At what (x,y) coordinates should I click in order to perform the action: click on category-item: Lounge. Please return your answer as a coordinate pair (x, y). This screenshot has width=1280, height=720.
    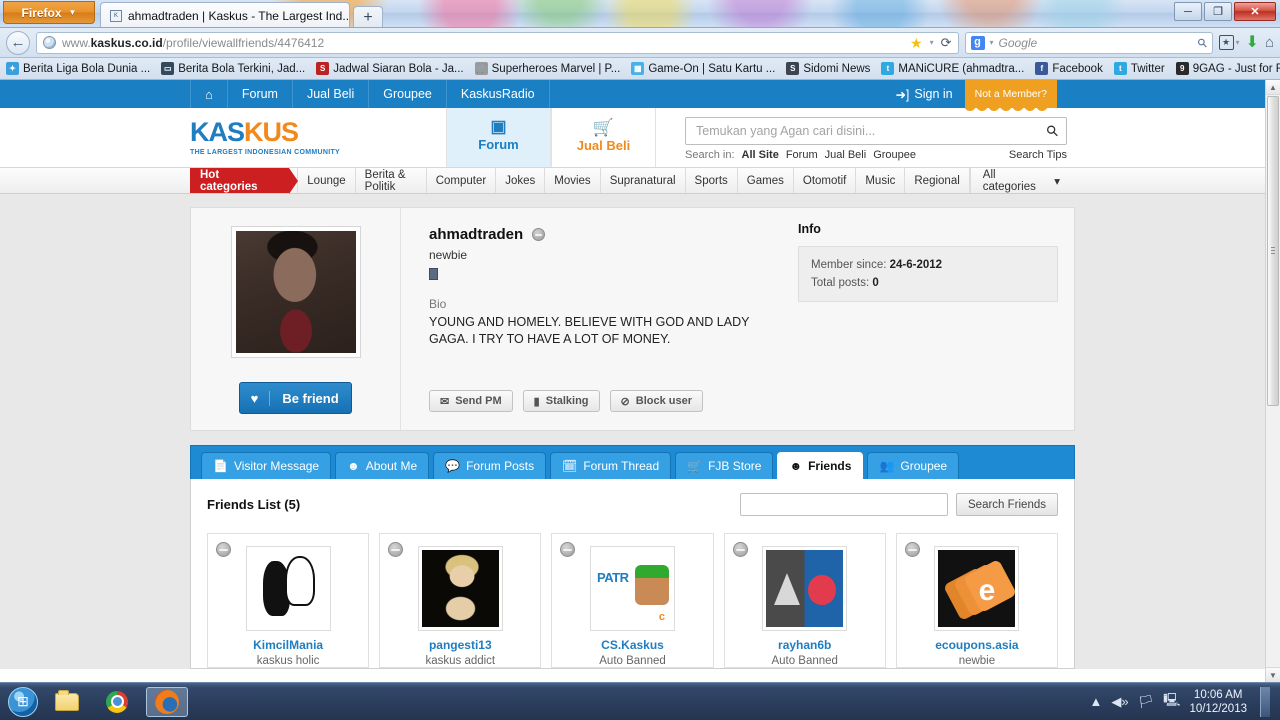
    Looking at the image, I should click on (326, 180).